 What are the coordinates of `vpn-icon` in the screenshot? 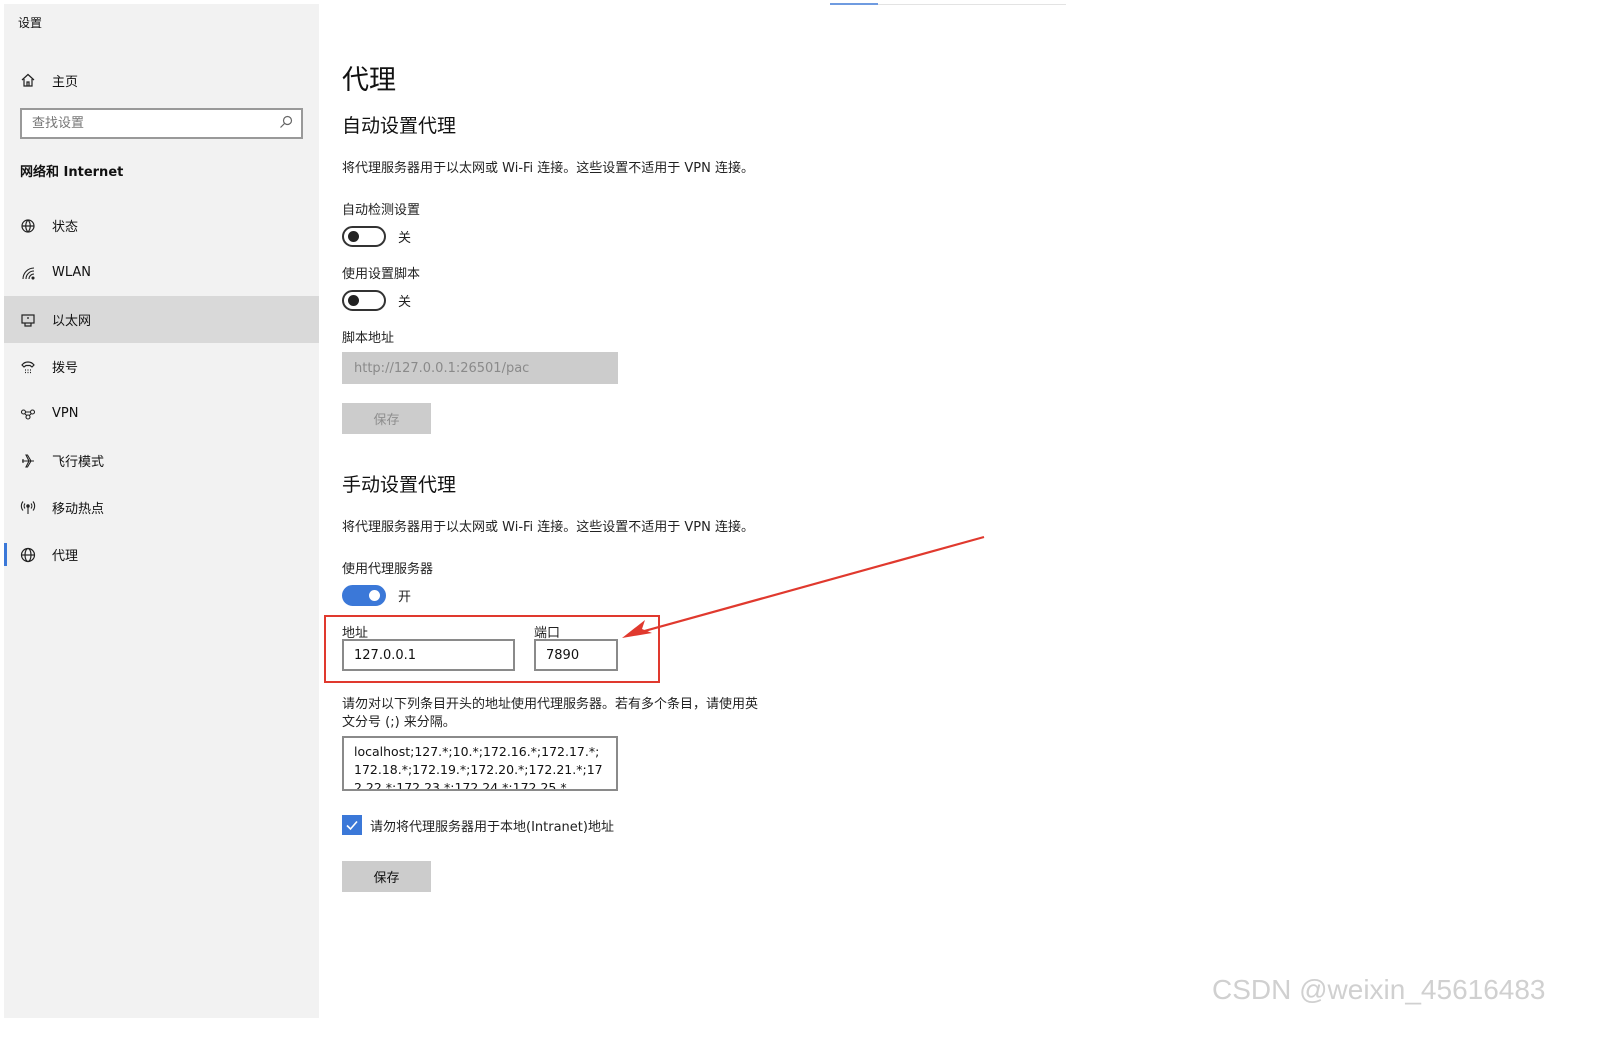 It's located at (28, 414).